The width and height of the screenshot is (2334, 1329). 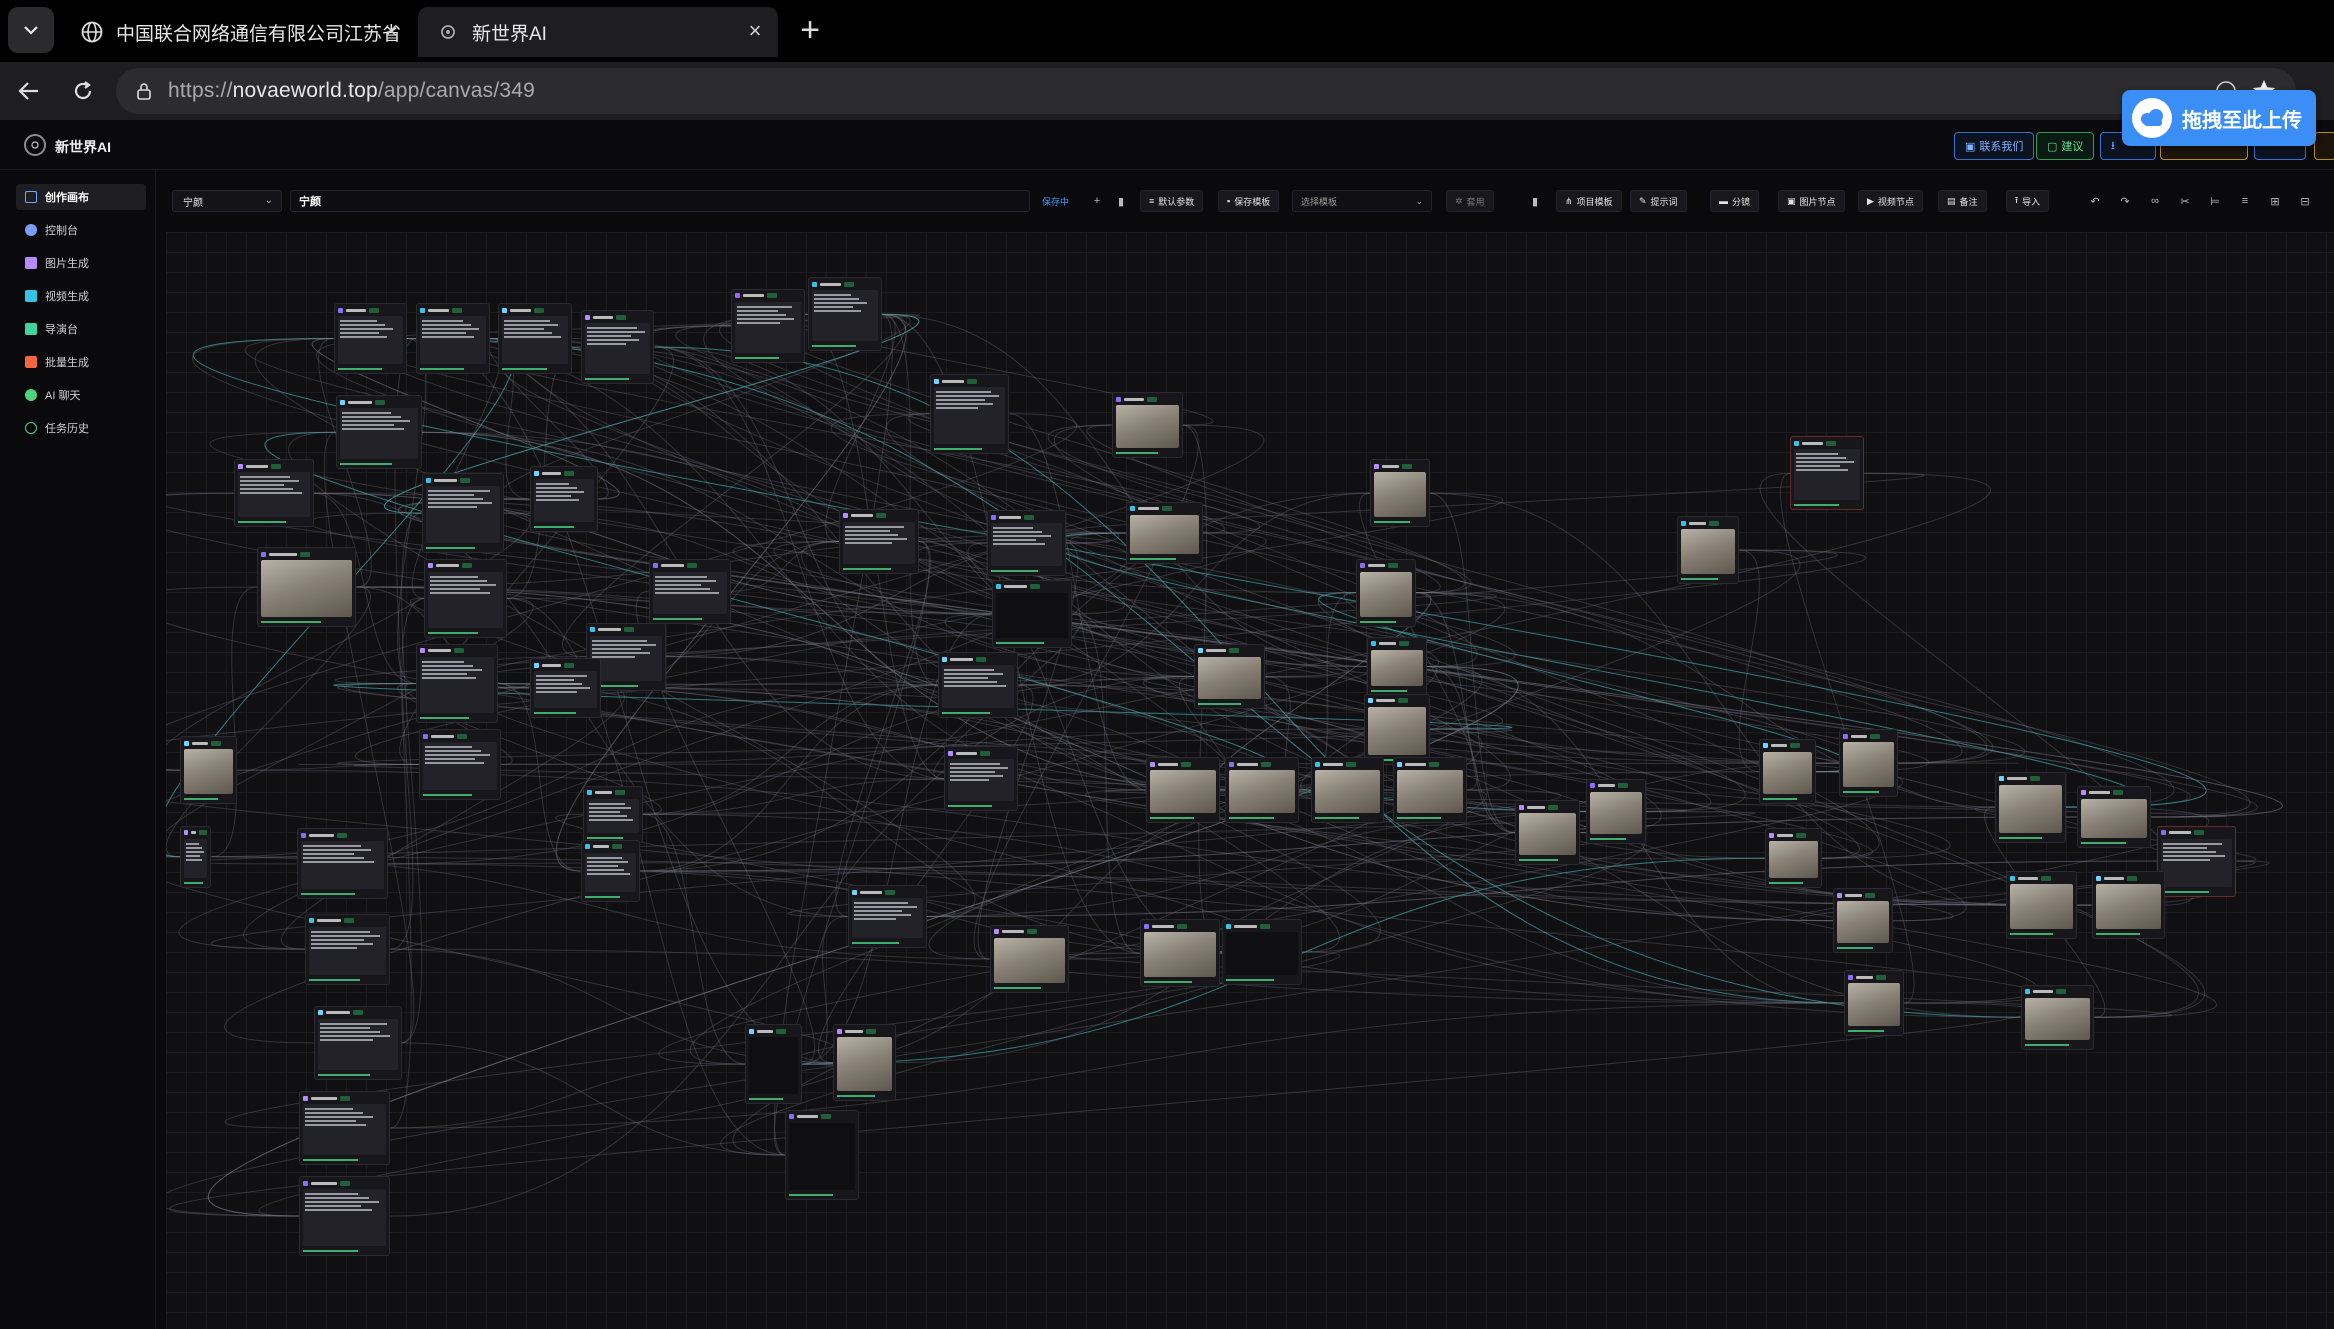 What do you see at coordinates (2095, 201) in the screenshot?
I see `undo-icon: ↶` at bounding box center [2095, 201].